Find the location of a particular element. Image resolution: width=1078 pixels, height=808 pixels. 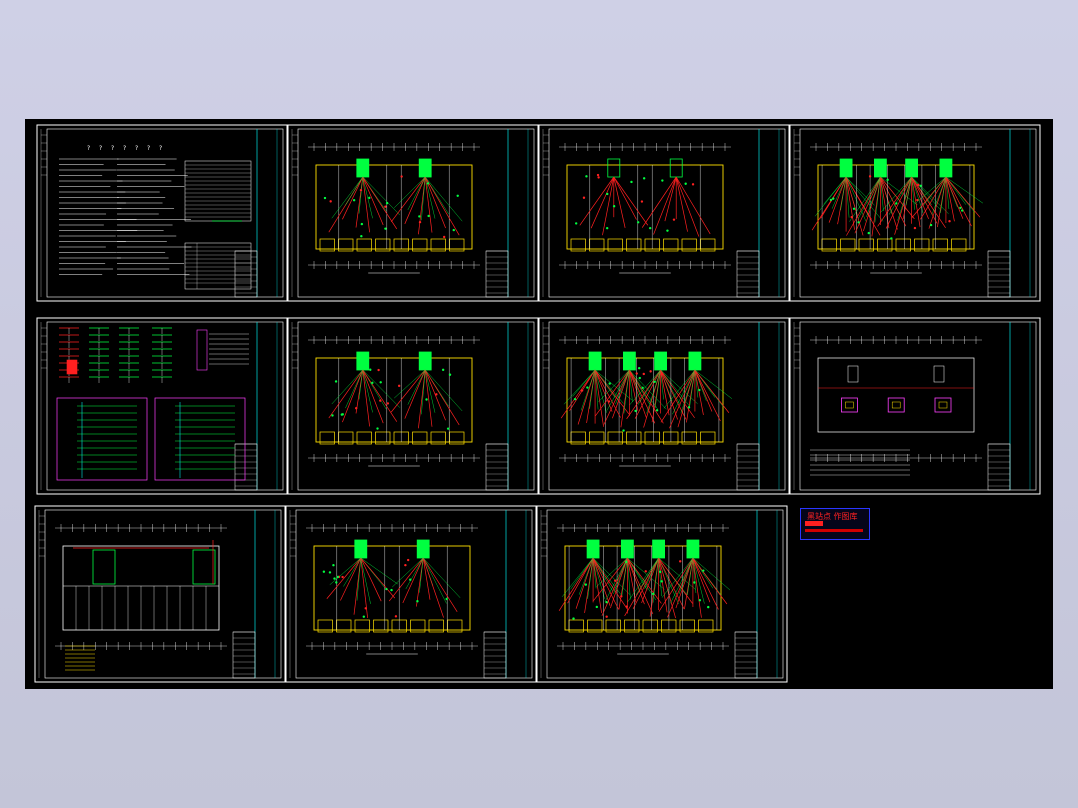

watermark-stamp: 黑站点 作图库 is located at coordinates (835, 524).